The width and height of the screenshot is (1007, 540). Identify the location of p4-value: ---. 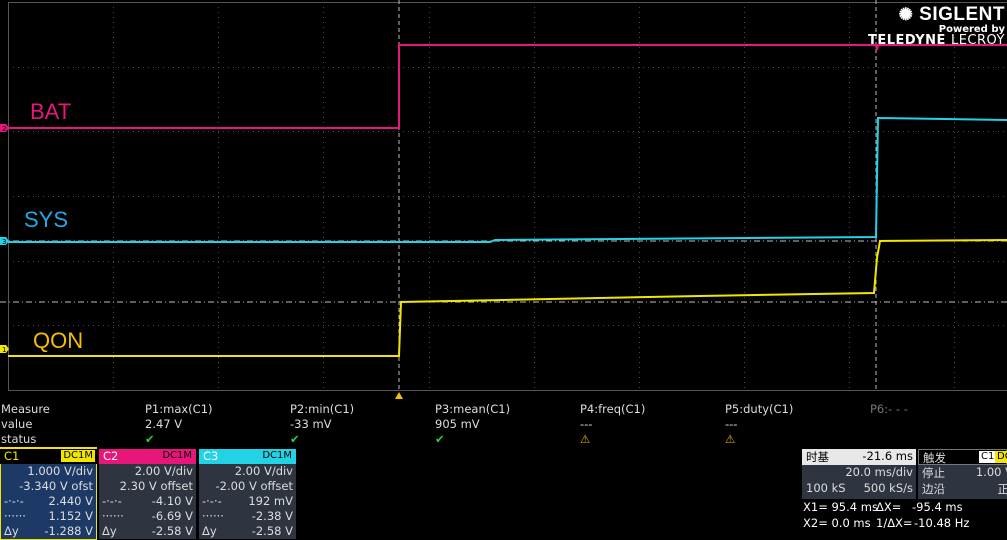
(586, 424).